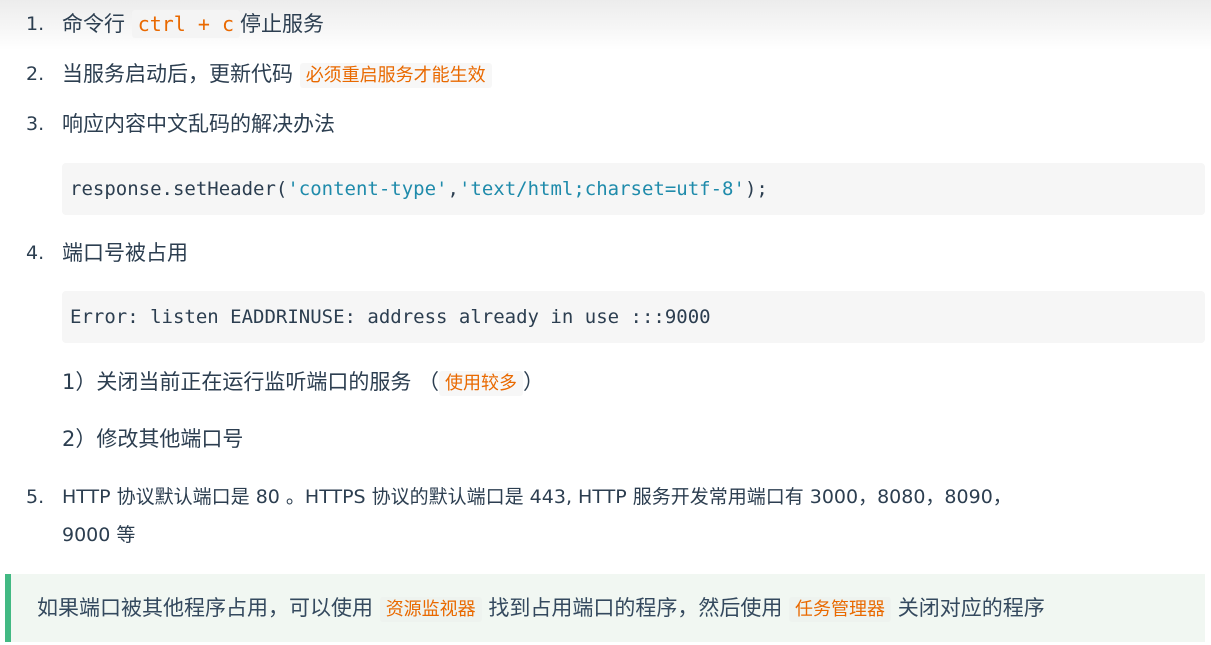  What do you see at coordinates (186, 24) in the screenshot?
I see `inline-code: ctrl + c` at bounding box center [186, 24].